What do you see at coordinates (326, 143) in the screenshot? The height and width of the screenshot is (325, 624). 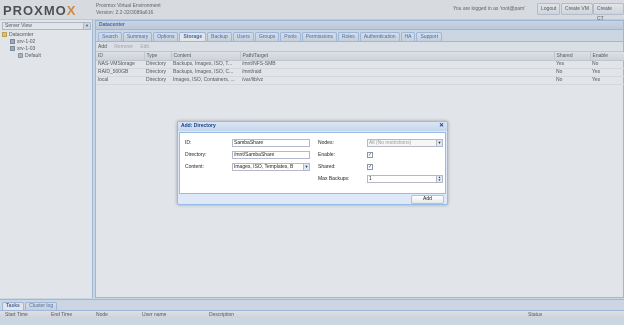 I see `nodes-label: Nodes:` at bounding box center [326, 143].